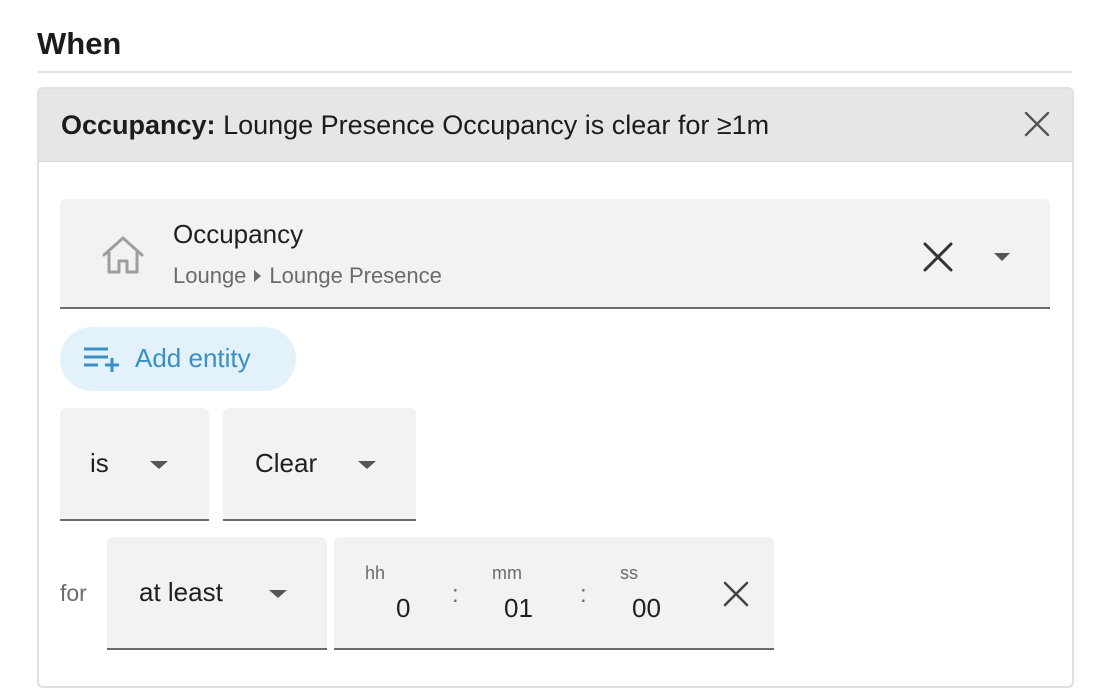 This screenshot has width=1104, height=696. I want to click on seconds-label: ss, so click(629, 573).